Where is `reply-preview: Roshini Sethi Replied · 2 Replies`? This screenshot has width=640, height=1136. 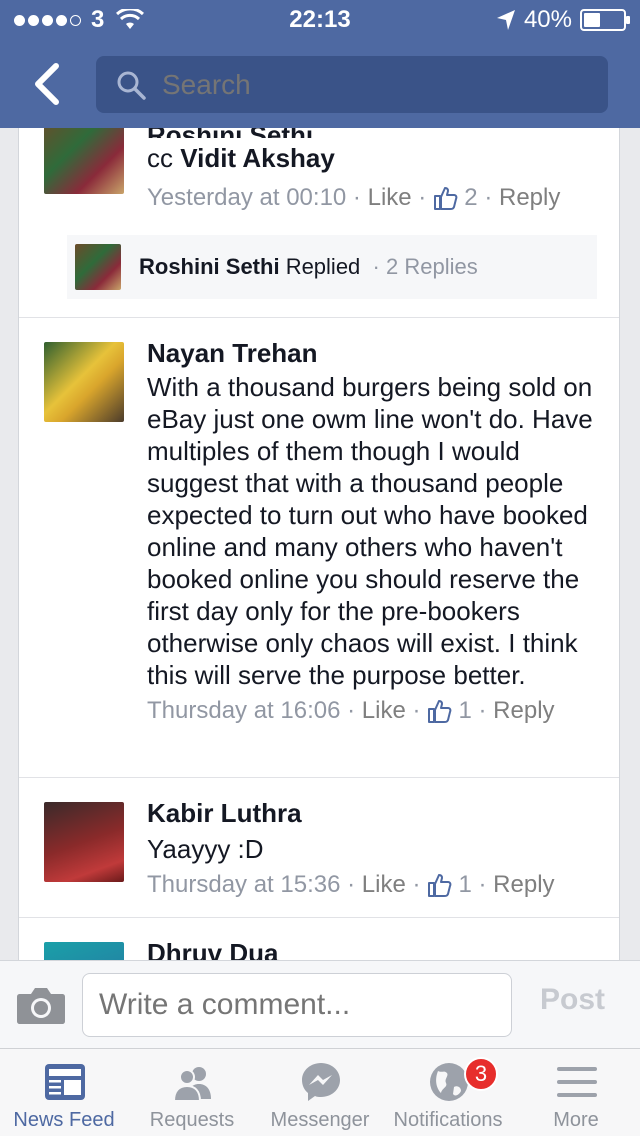
reply-preview: Roshini Sethi Replied · 2 Replies is located at coordinates (332, 267).